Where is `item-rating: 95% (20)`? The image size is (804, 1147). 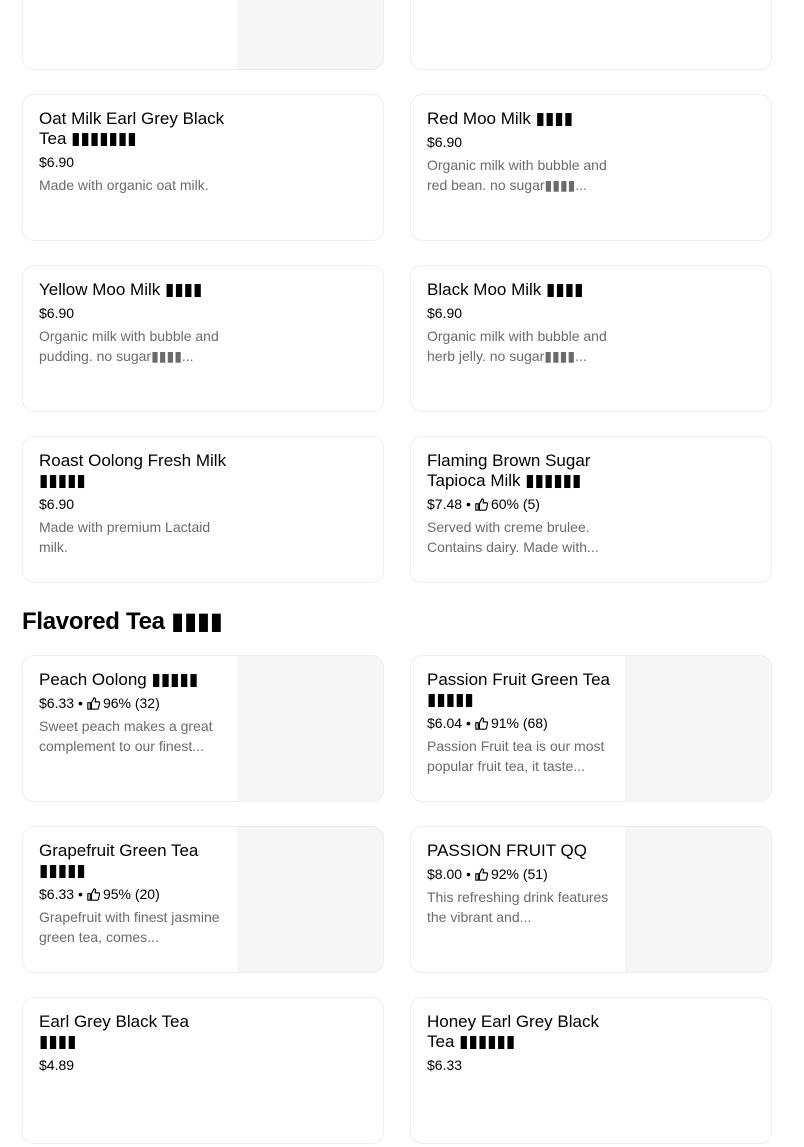
item-rating: 95% (20) is located at coordinates (131, 894).